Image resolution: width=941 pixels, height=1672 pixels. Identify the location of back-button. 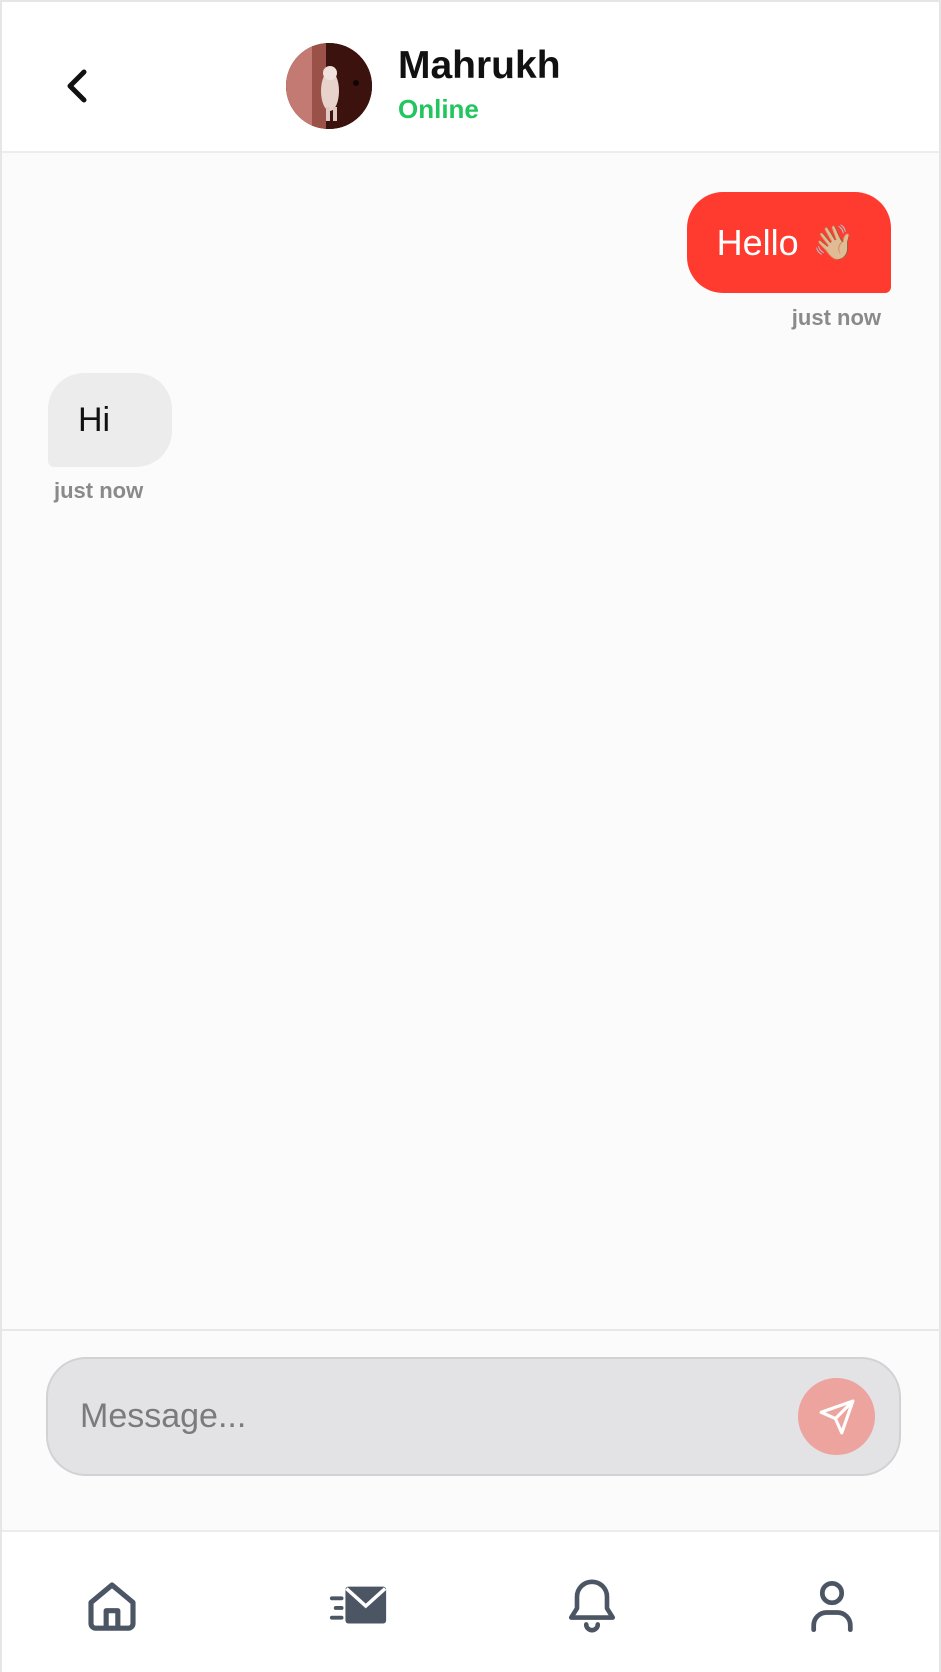
(76, 86).